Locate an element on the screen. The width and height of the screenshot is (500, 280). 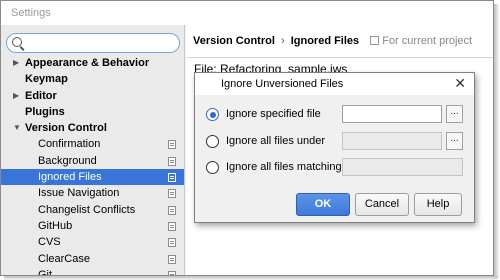
tree-item-clearcase: ClearCase is located at coordinates (92, 259).